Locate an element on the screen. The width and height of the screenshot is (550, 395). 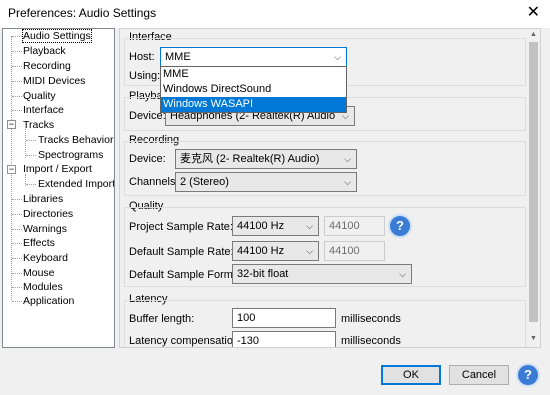
tree-item-label: MIDI Devices is located at coordinates (54, 81).